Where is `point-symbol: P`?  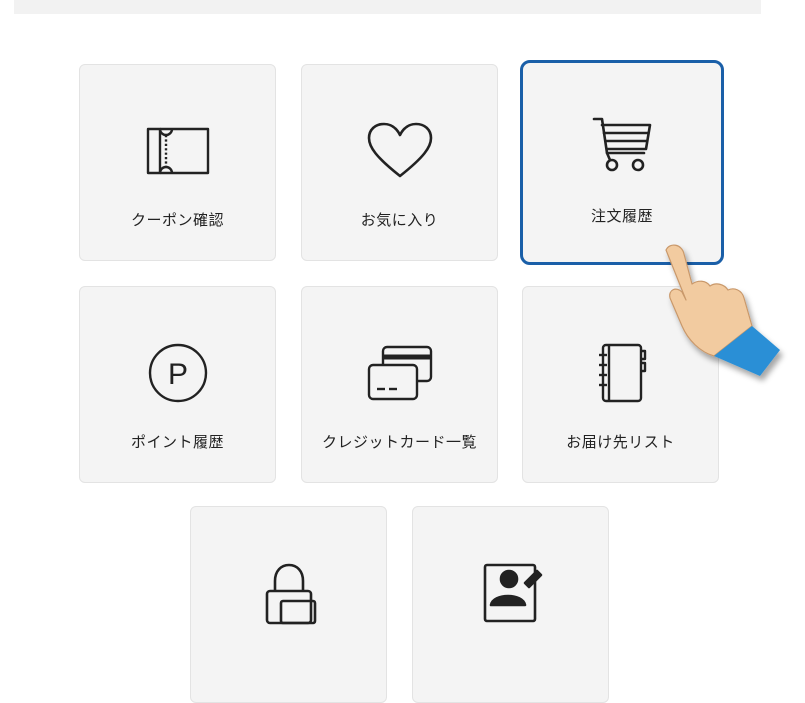
point-symbol: P is located at coordinates (177, 374).